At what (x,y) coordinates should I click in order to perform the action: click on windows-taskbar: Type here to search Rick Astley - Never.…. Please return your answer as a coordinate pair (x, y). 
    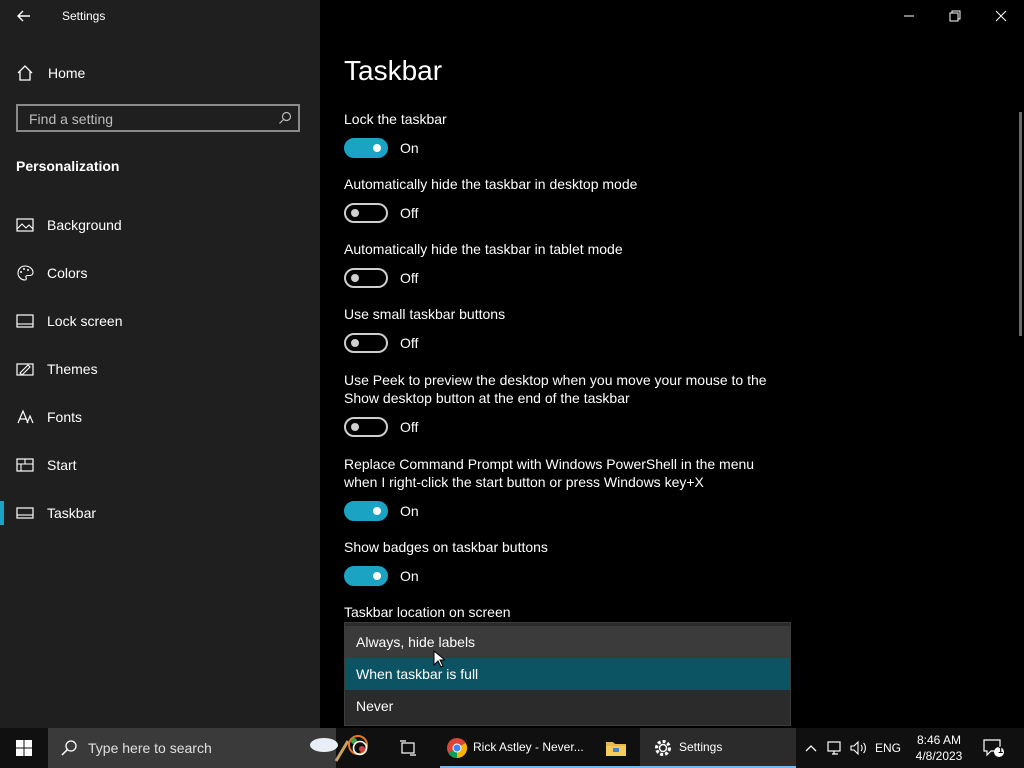
    Looking at the image, I should click on (512, 748).